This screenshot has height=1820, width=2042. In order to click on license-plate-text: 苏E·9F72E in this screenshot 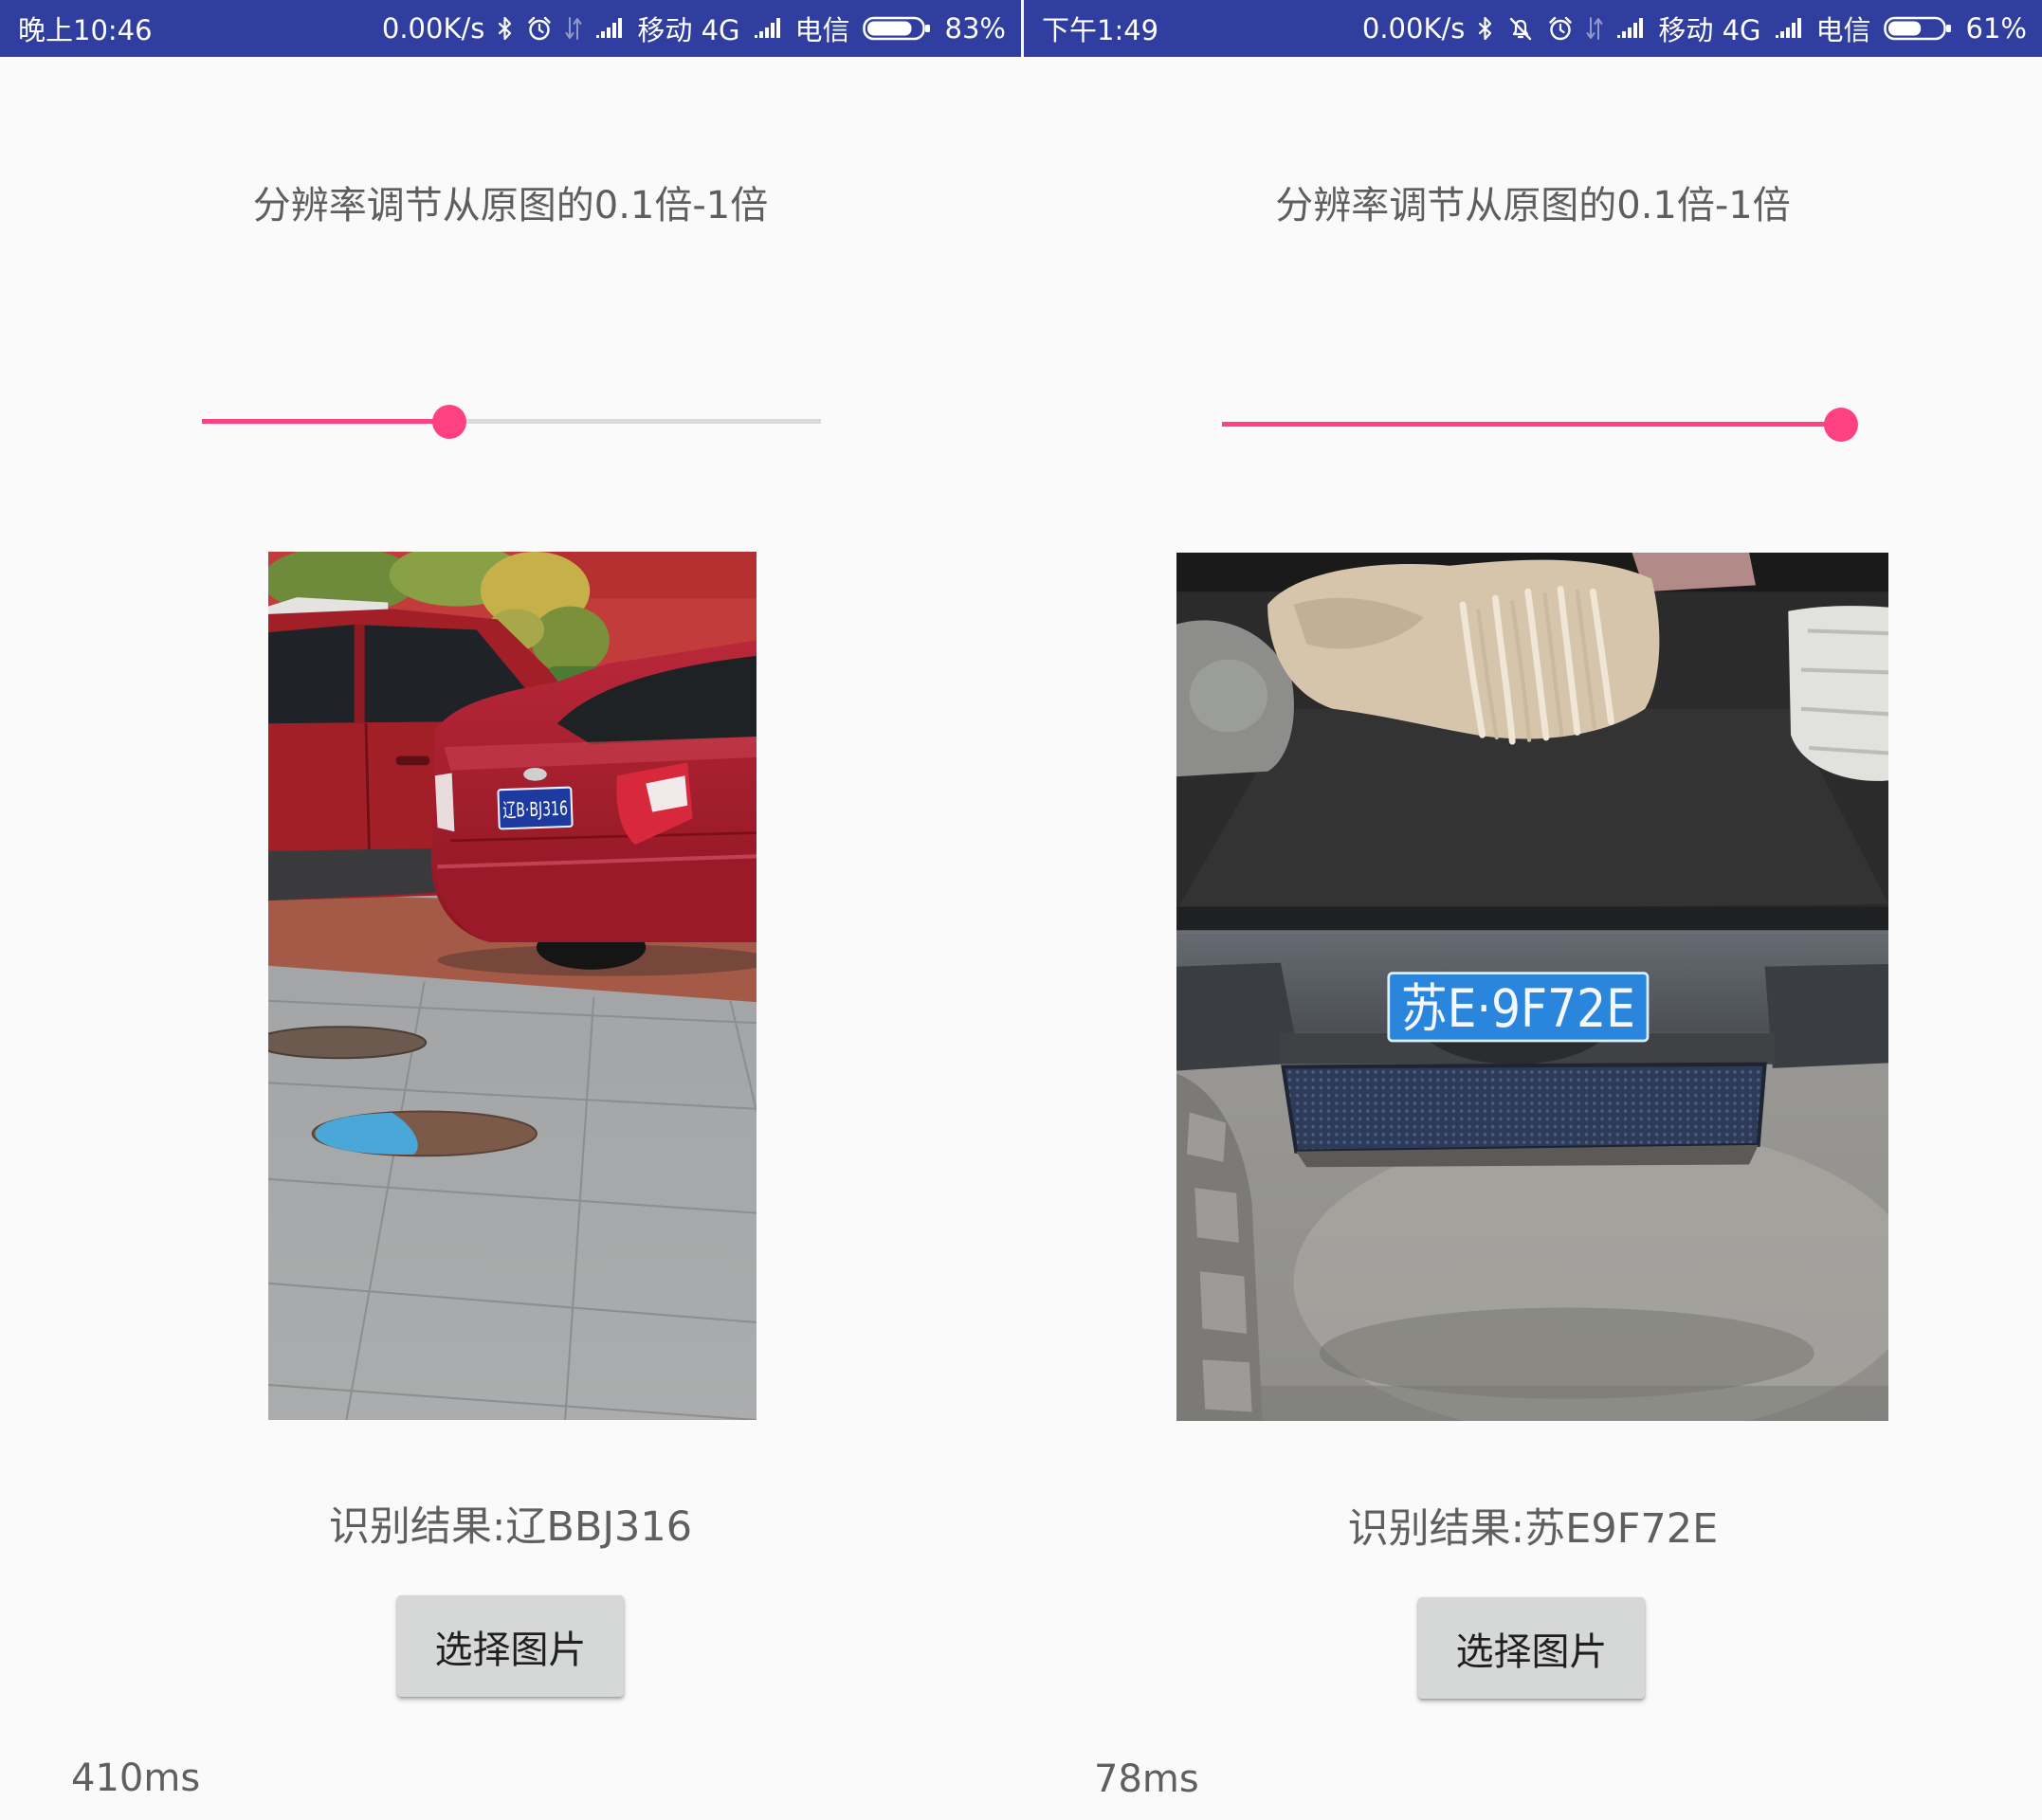, I will do `click(1518, 1008)`.